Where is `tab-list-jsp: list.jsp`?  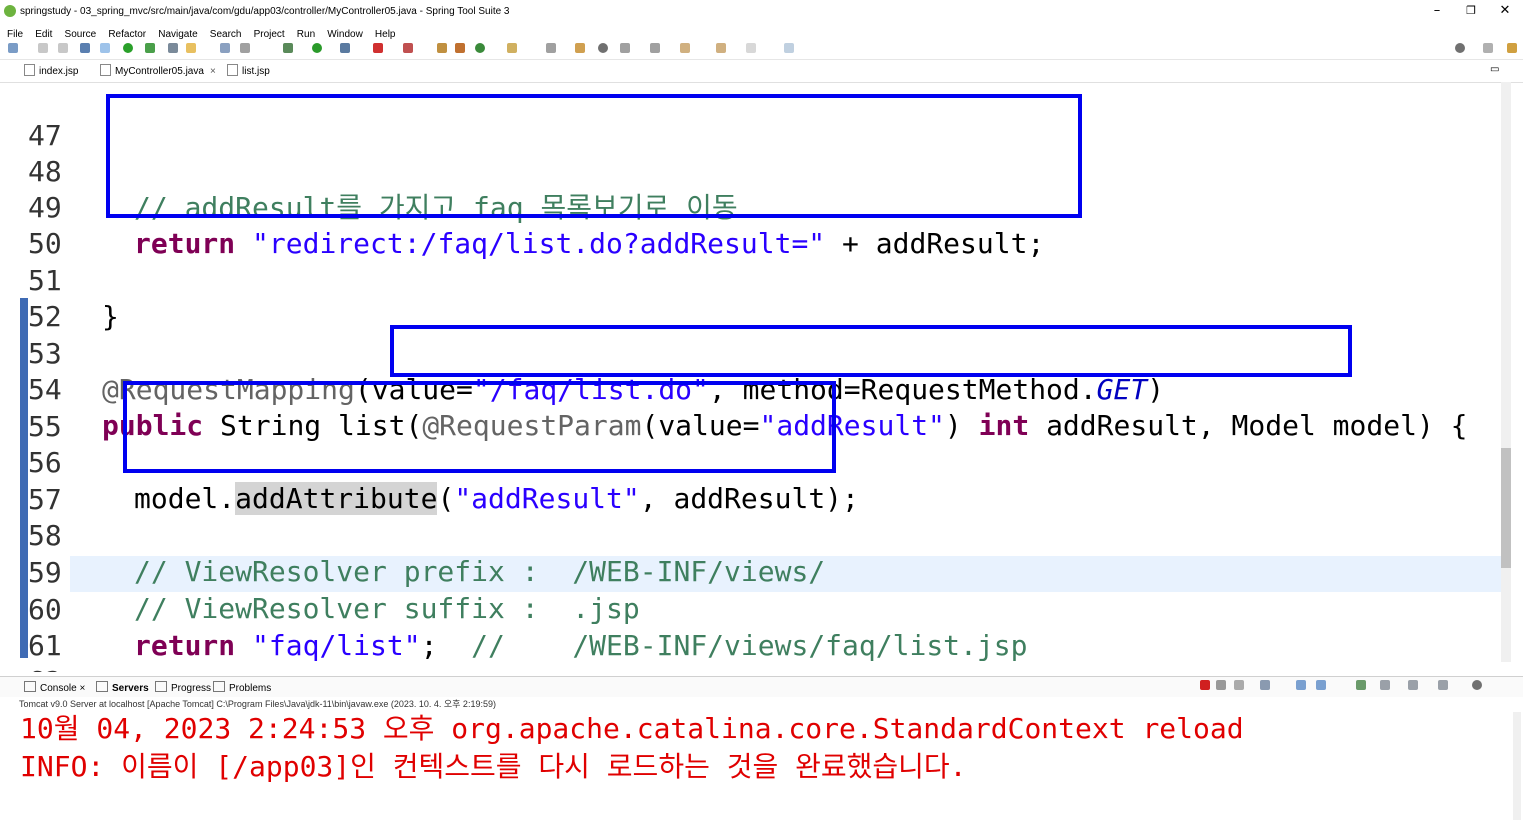 tab-list-jsp: list.jsp is located at coordinates (248, 70).